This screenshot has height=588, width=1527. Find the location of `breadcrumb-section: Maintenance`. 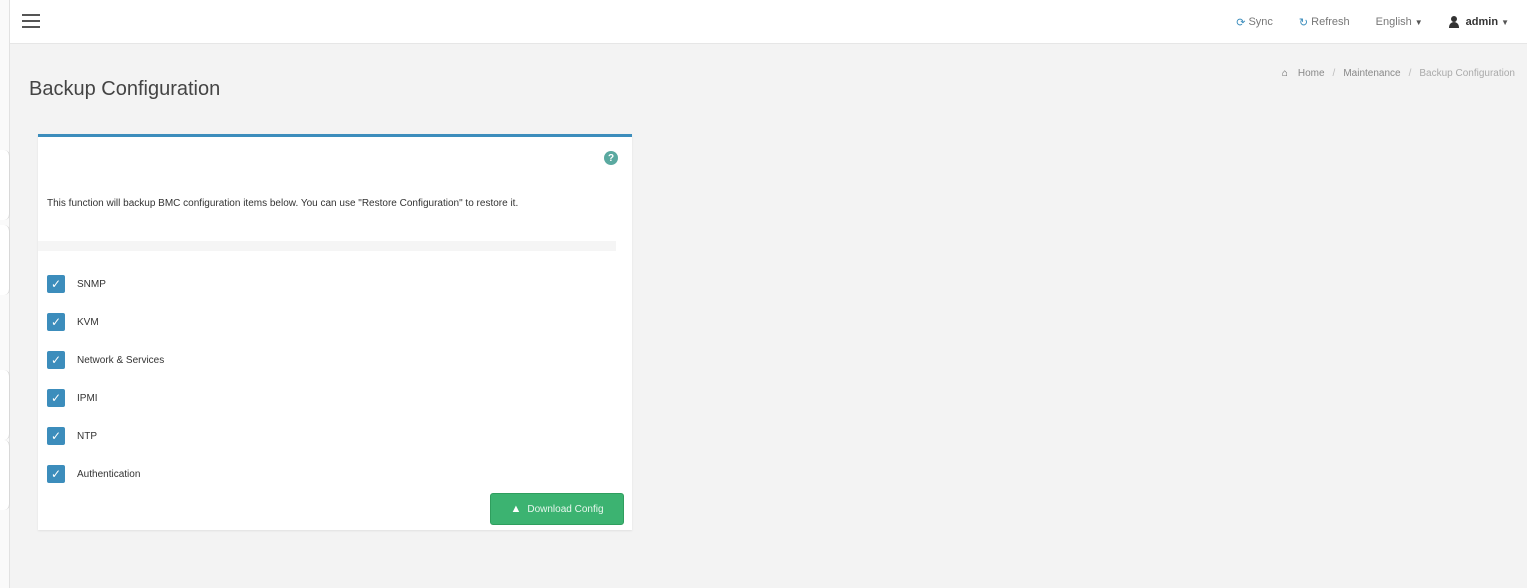

breadcrumb-section: Maintenance is located at coordinates (1371, 73).